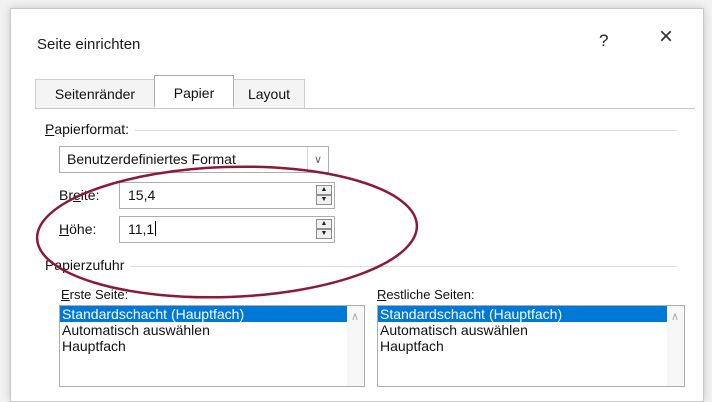 The image size is (712, 402). Describe the element at coordinates (603, 41) in the screenshot. I see `help-button: ?` at that location.